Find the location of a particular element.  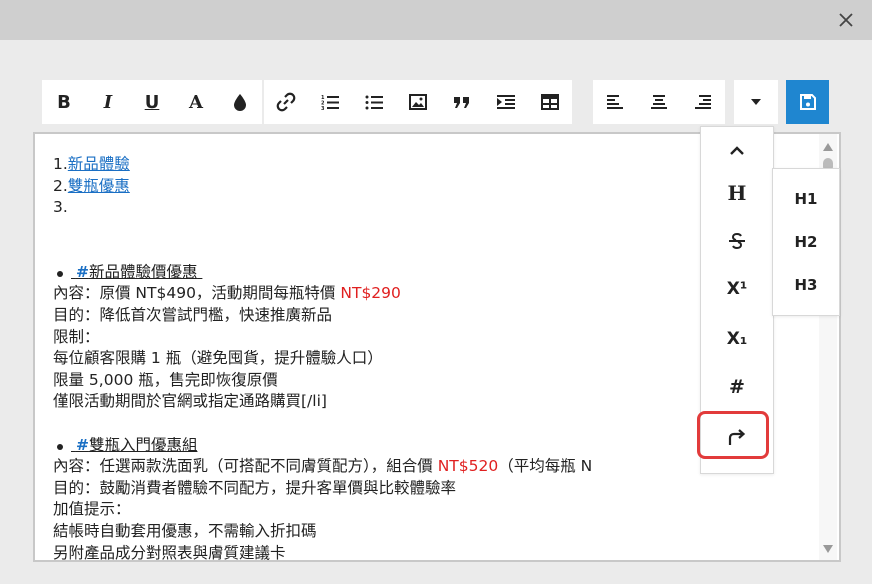

indent-icon is located at coordinates (506, 102).